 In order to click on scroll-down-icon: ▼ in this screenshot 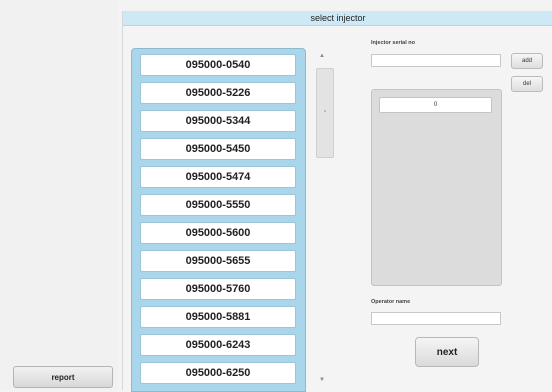, I will do `click(322, 380)`.